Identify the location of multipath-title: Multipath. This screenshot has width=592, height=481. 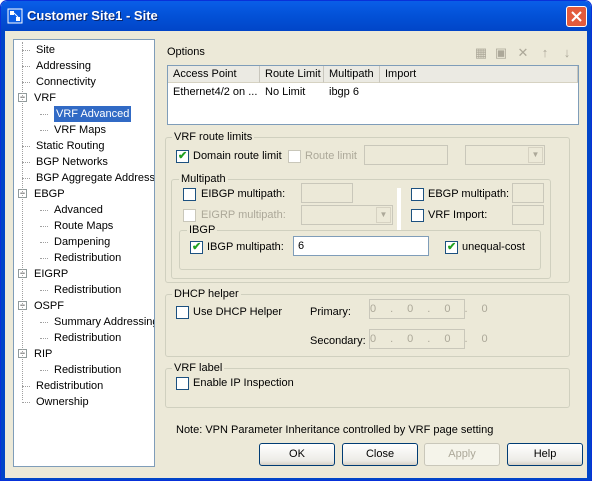
(203, 179).